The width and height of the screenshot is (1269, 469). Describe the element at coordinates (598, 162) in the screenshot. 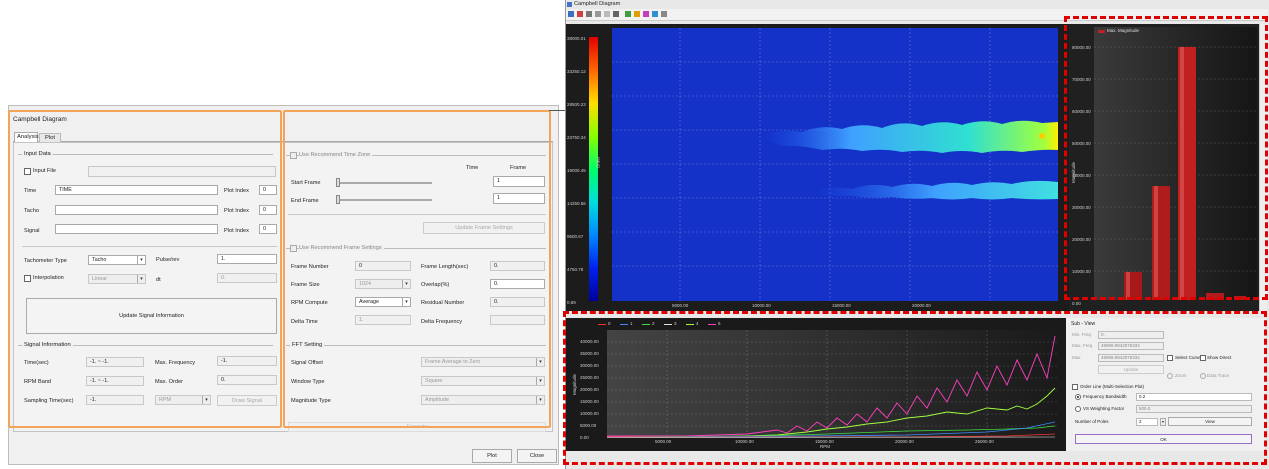

I see `heatmap-ylabel: Order` at that location.